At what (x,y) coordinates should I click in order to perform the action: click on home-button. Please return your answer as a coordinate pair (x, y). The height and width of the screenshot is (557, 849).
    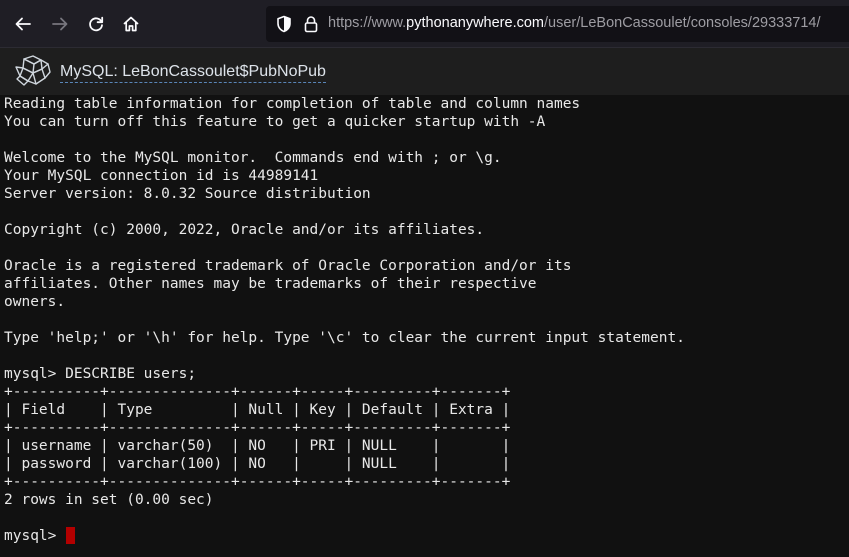
    Looking at the image, I should click on (131, 24).